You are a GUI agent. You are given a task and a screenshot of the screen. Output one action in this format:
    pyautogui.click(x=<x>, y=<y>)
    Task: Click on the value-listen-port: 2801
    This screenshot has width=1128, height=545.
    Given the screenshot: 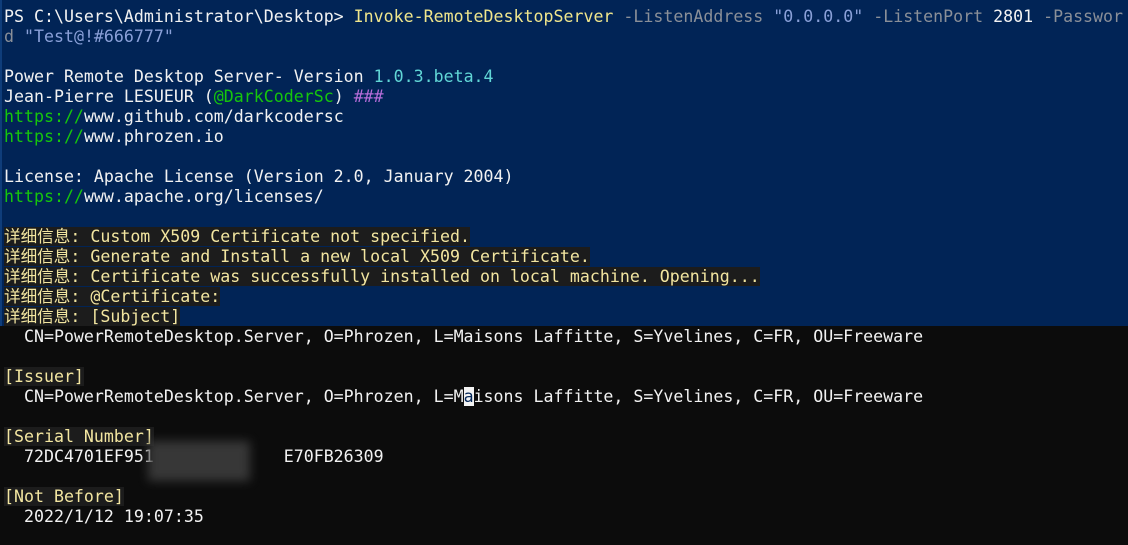 What is the action you would take?
    pyautogui.click(x=1013, y=16)
    